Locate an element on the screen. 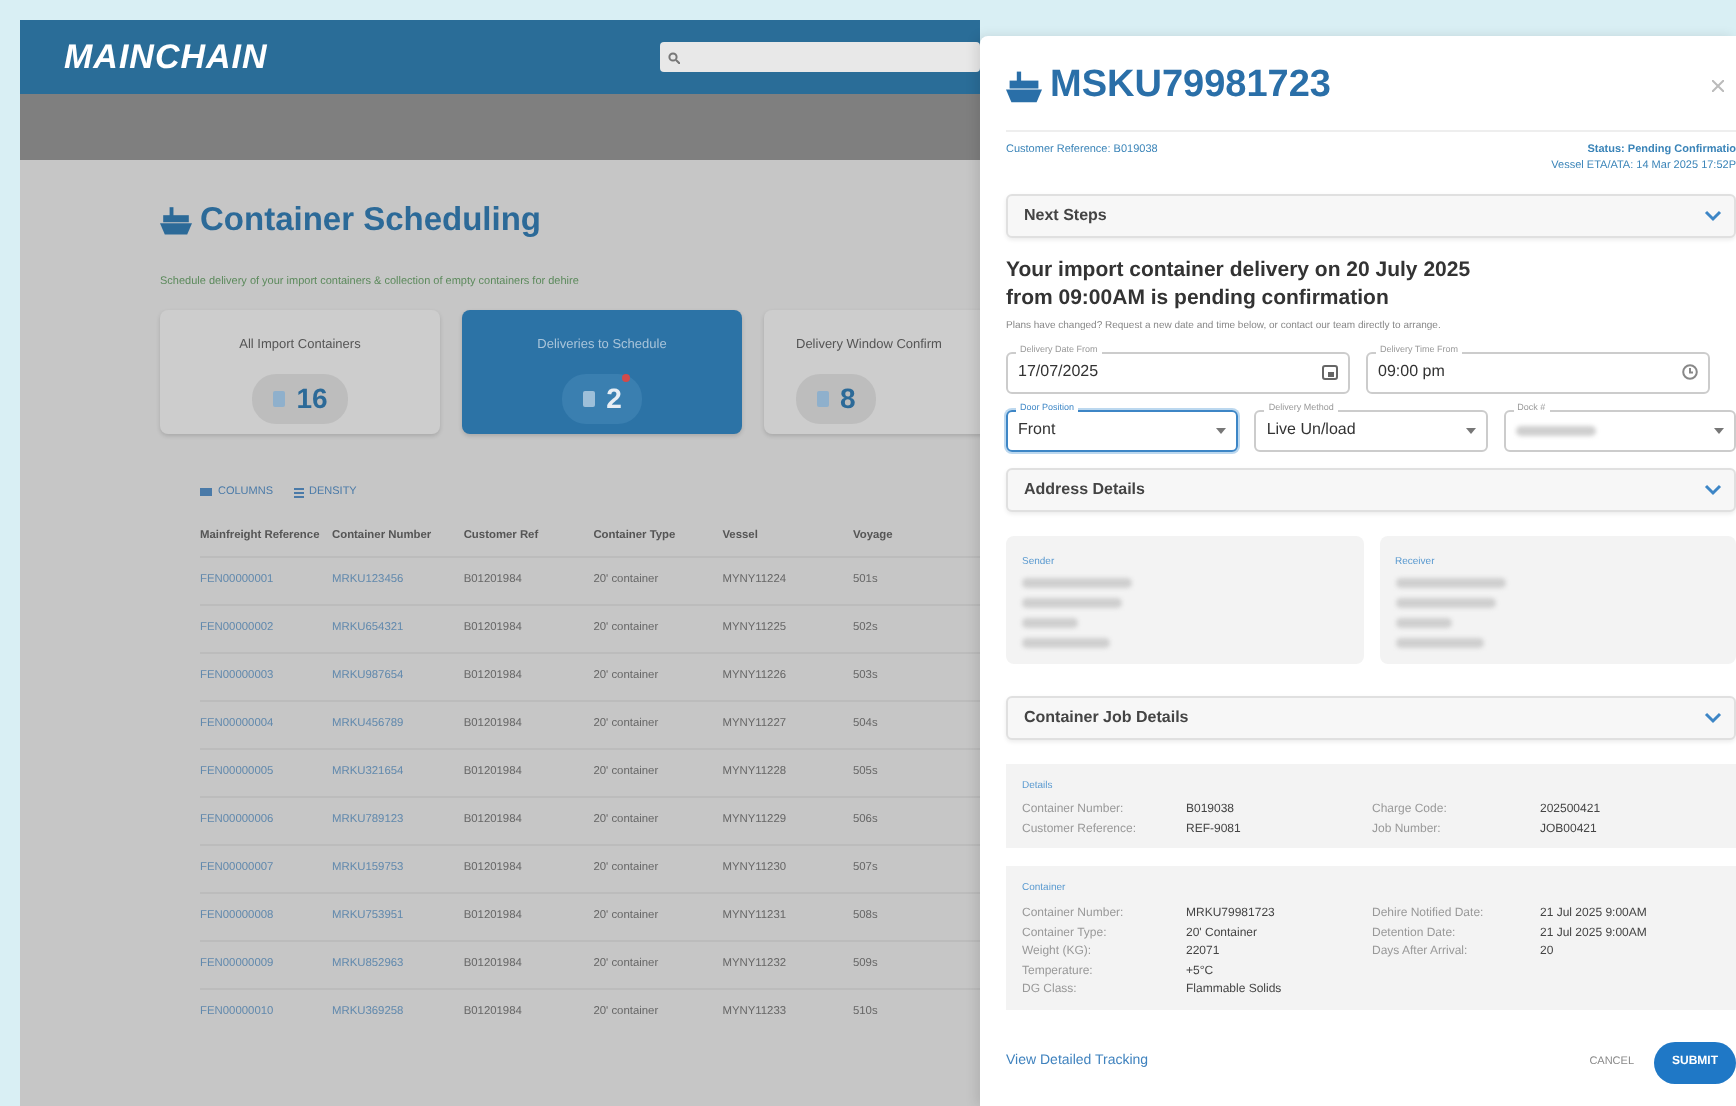  logo: MAINCHAIN is located at coordinates (166, 57).